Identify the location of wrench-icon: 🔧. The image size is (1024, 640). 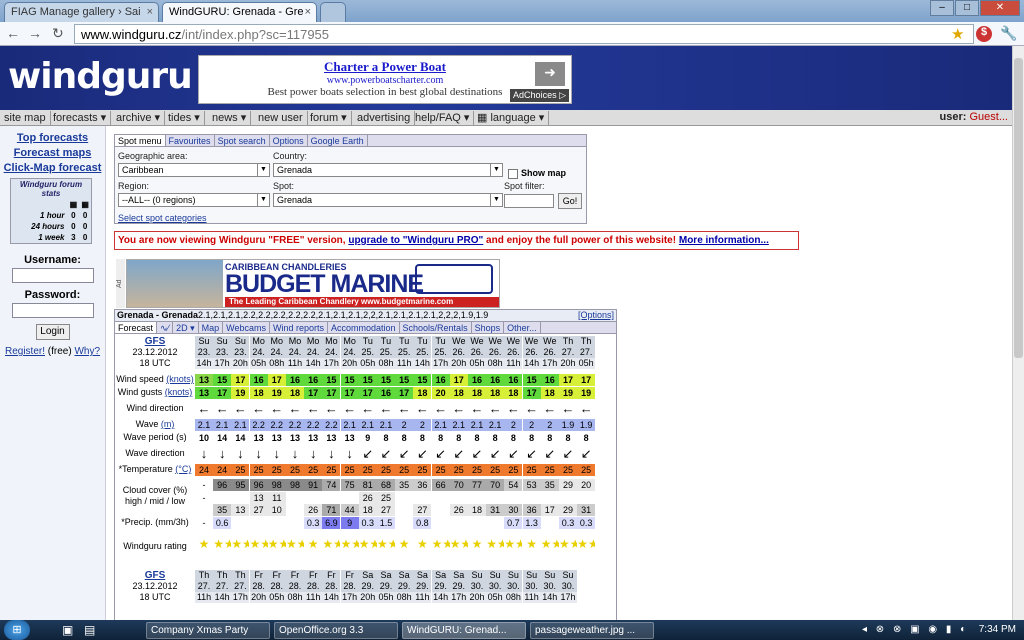
(1008, 33).